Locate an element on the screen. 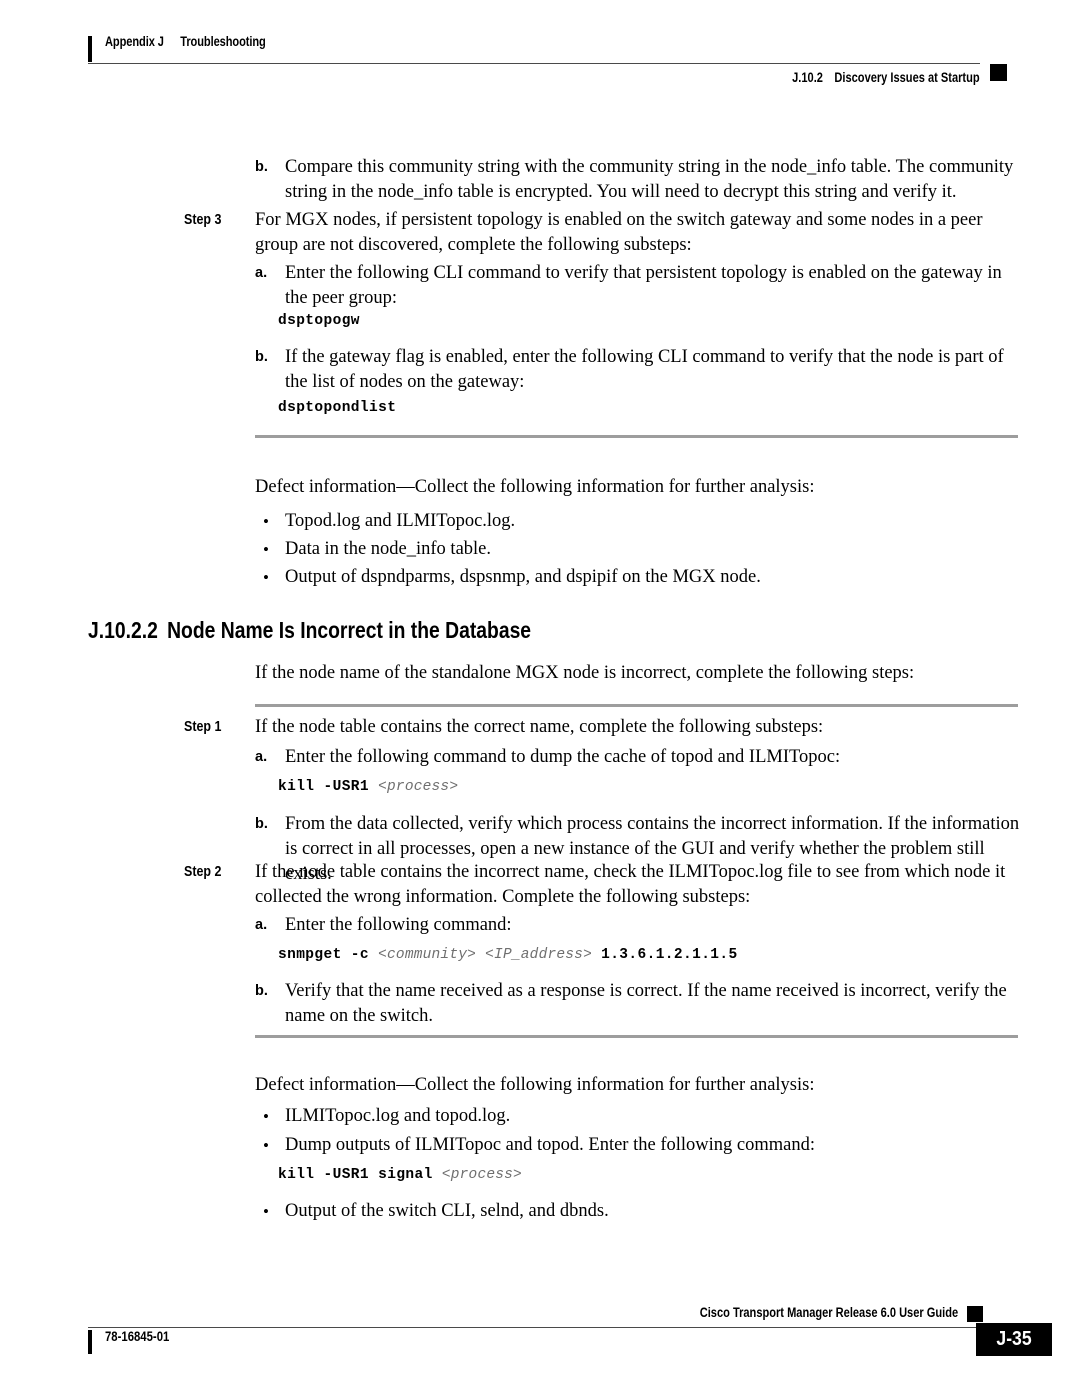  header-chapter-label: Troubleshooting is located at coordinates (223, 41).